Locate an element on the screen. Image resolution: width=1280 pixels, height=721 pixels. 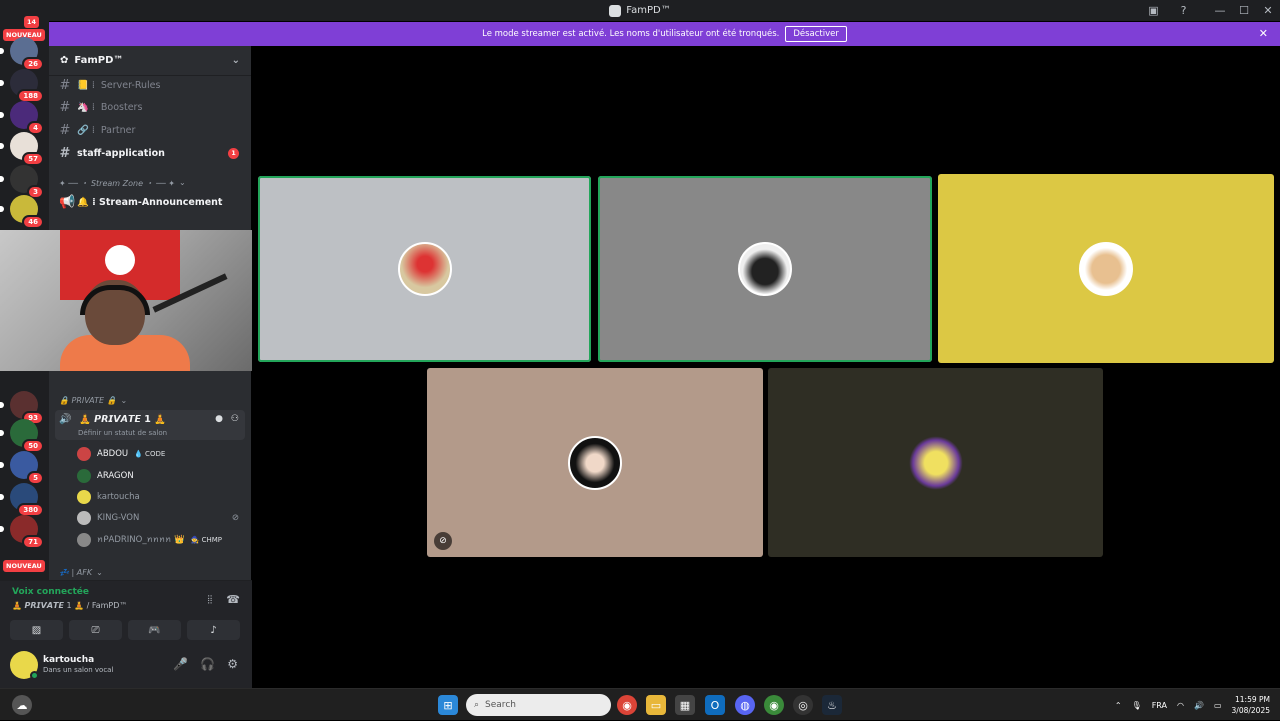
clock: 11:59 PM 3/08/2025 is located at coordinates (1251, 705).